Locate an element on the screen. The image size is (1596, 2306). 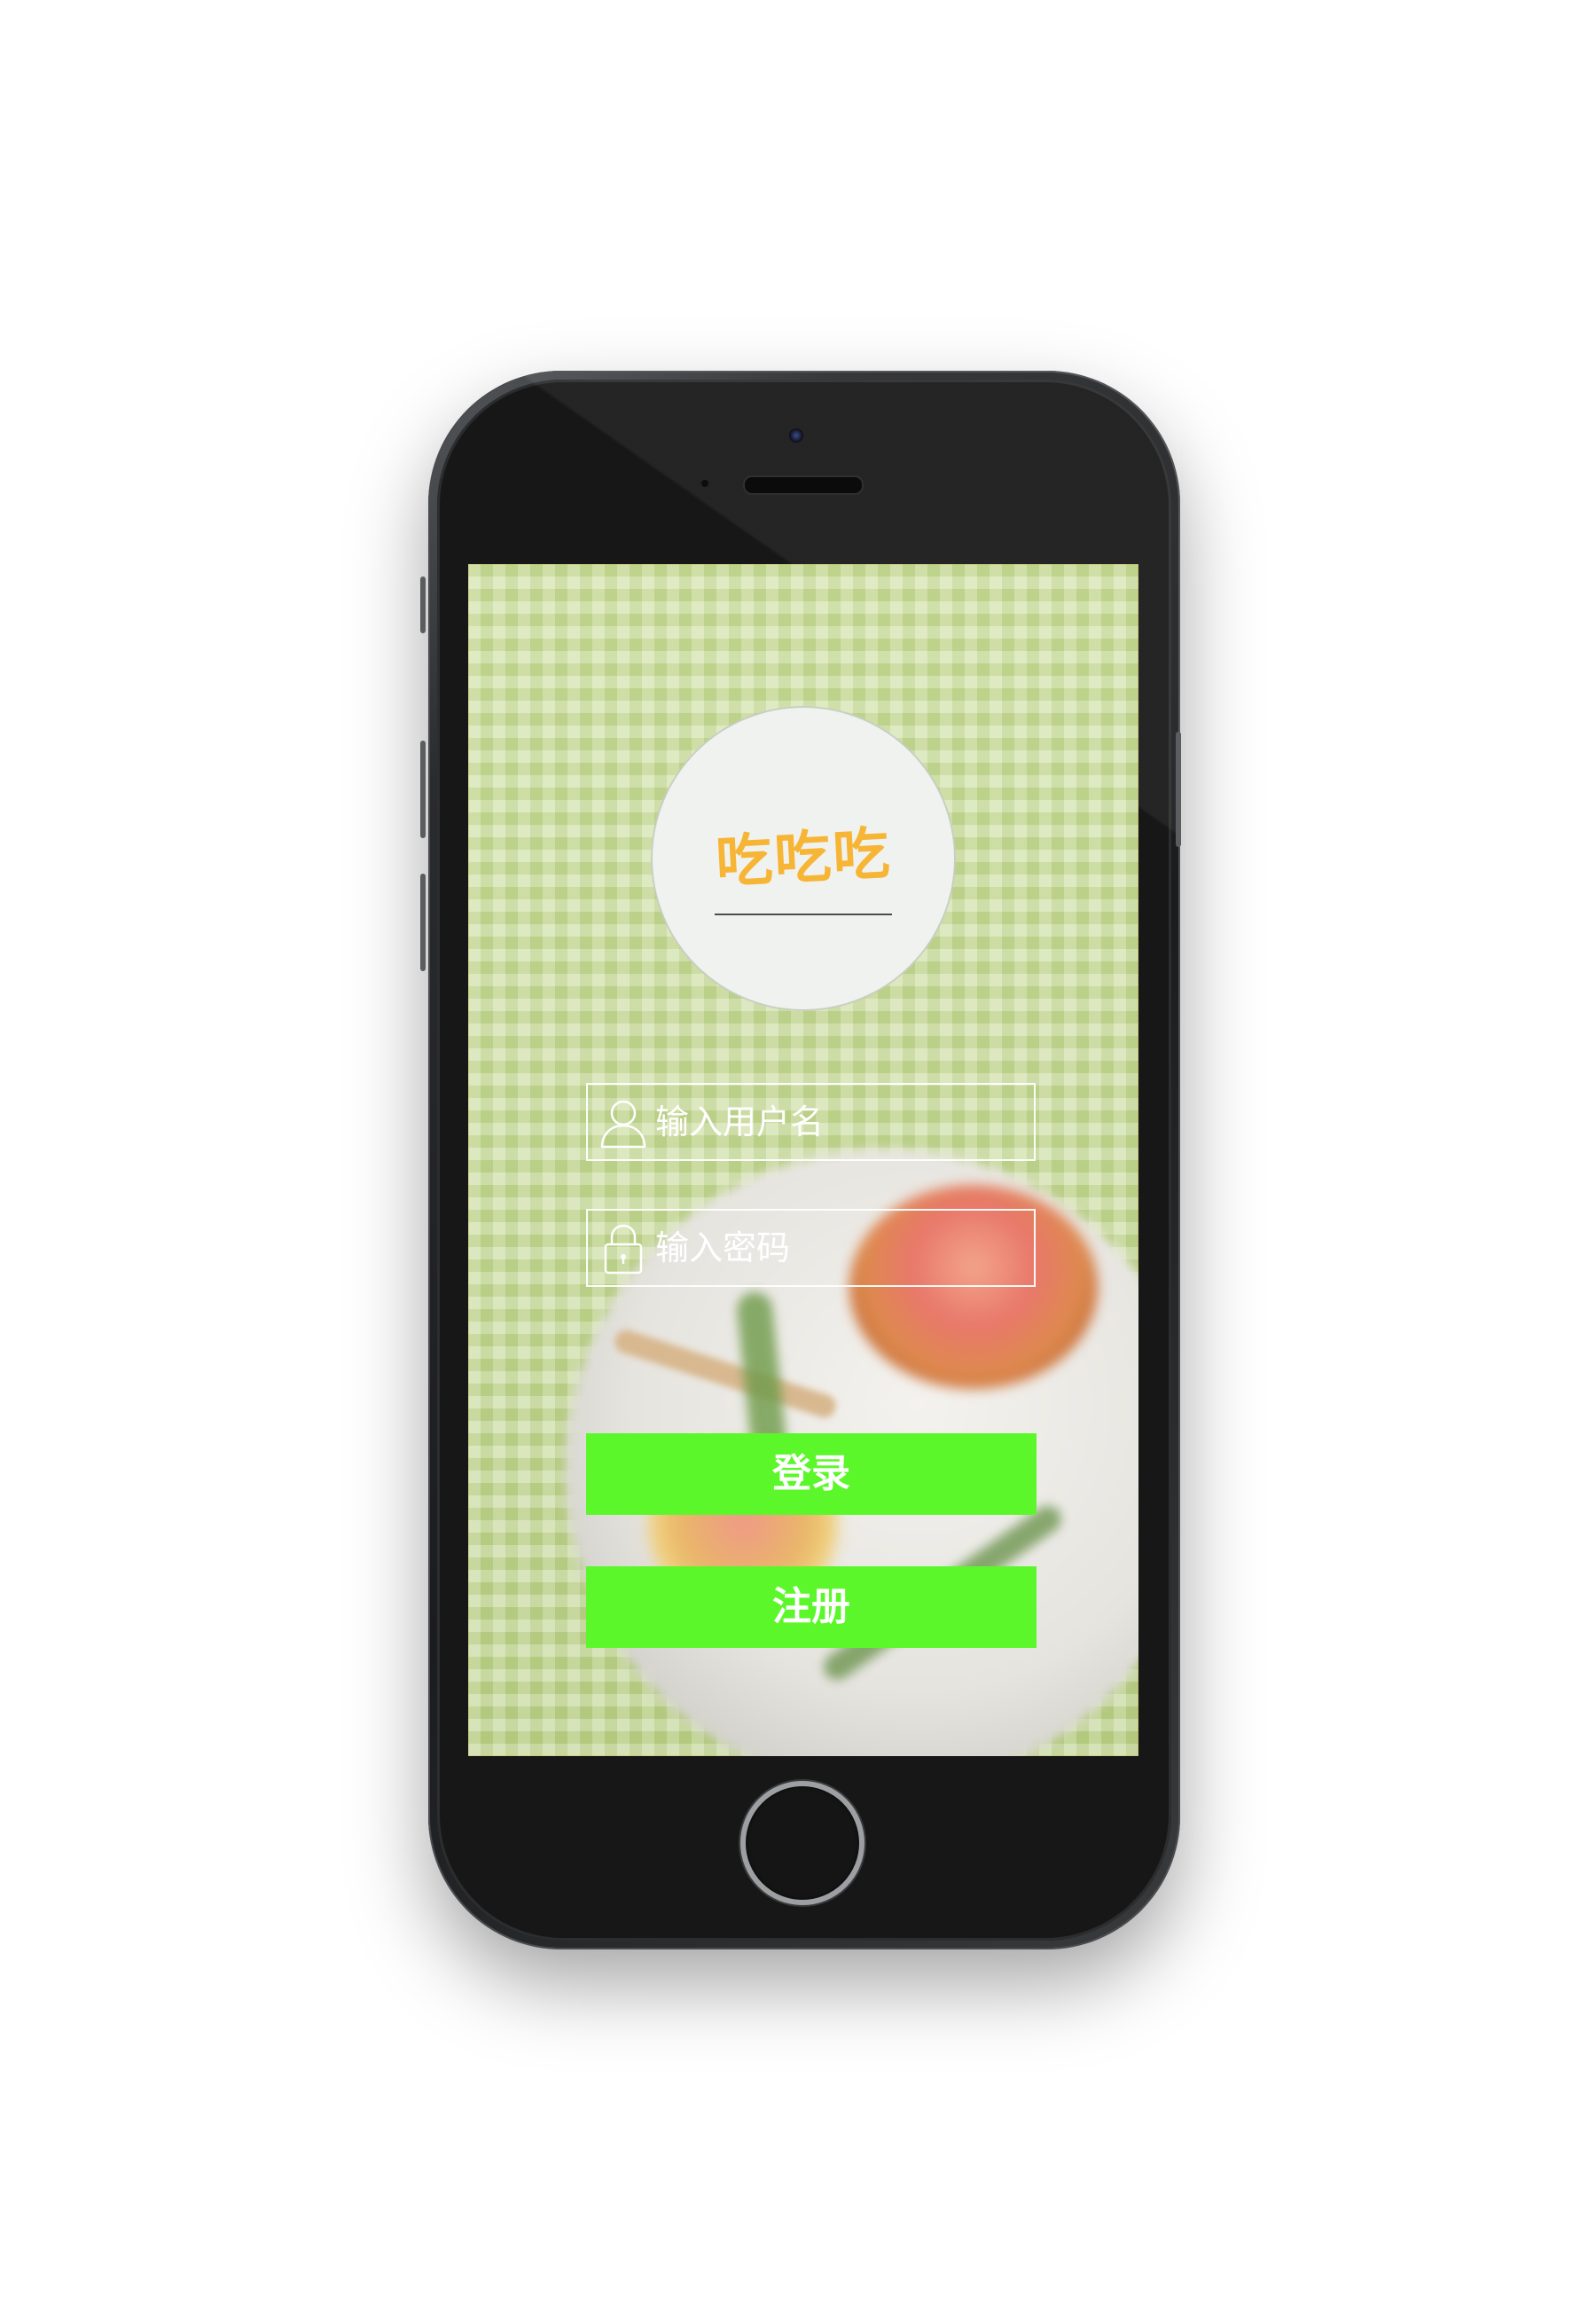
password-input is located at coordinates (842, 1248).